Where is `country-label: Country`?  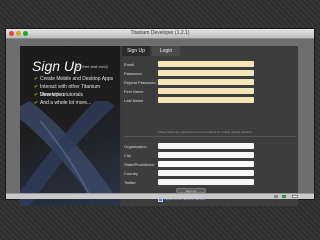
country-label: Country is located at coordinates (131, 173).